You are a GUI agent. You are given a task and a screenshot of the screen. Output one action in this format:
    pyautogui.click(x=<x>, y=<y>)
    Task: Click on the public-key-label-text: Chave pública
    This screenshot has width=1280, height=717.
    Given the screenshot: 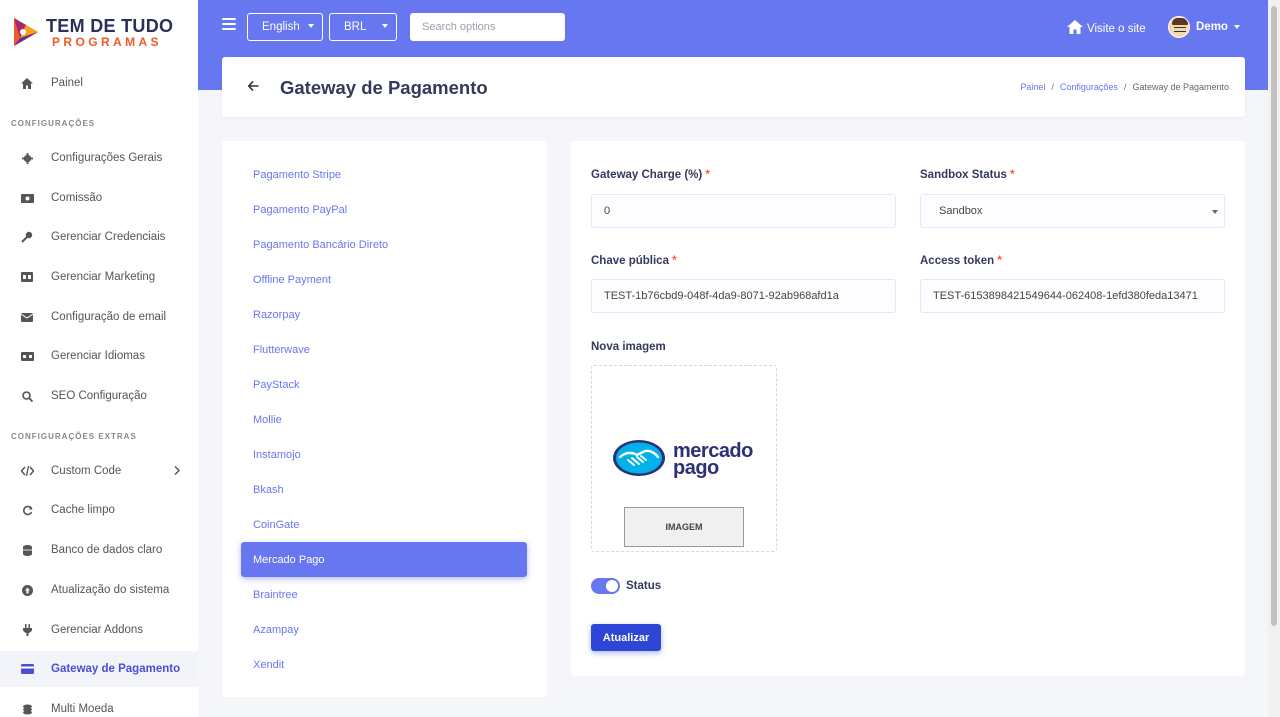 What is the action you would take?
    pyautogui.click(x=630, y=261)
    